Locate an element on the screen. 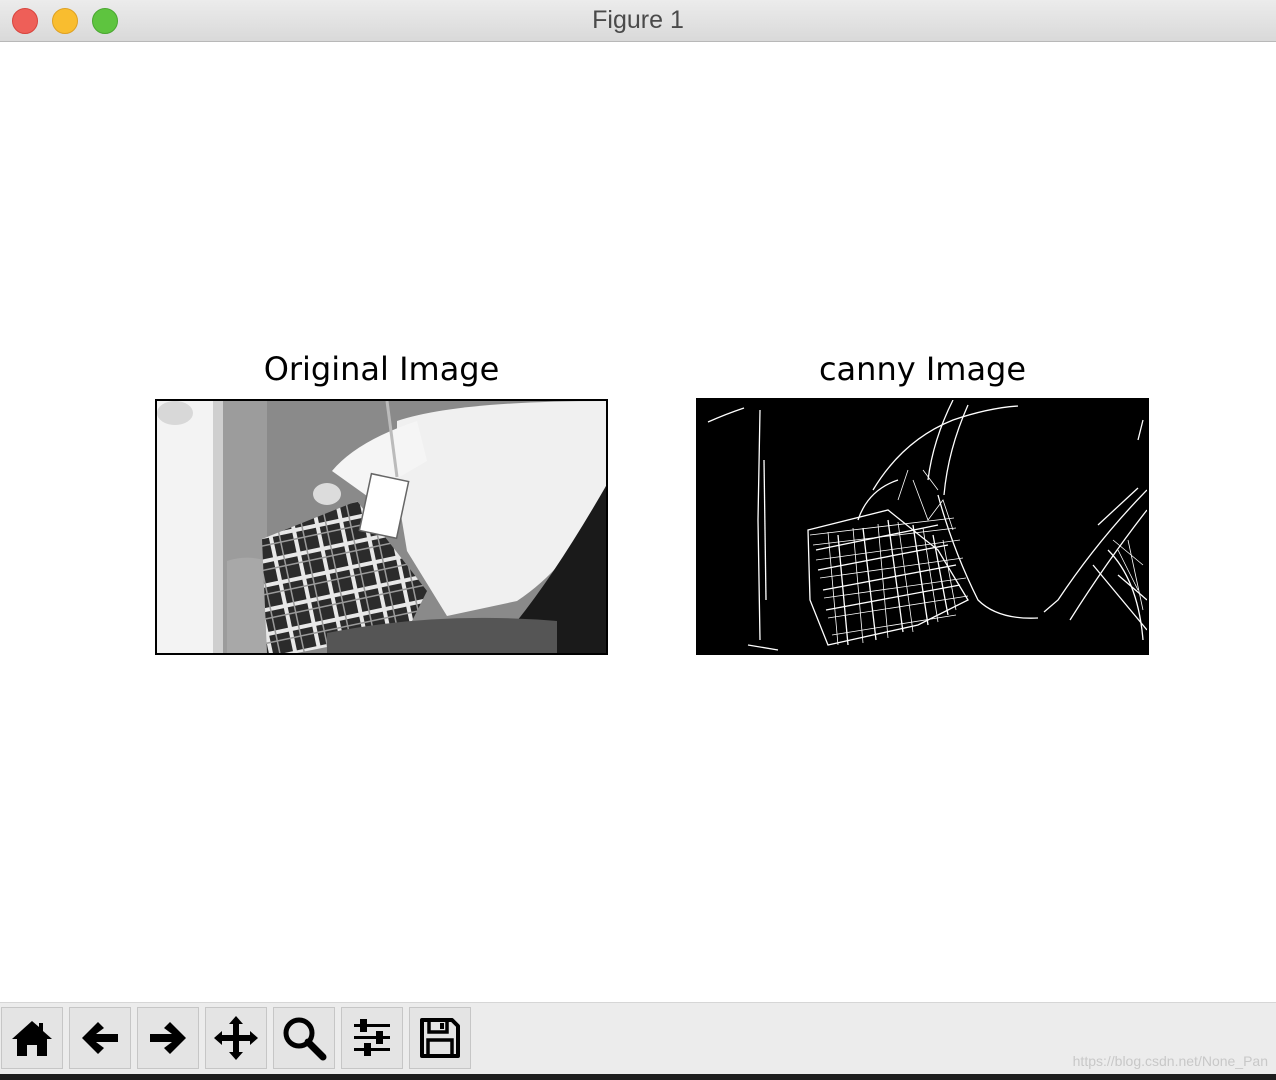  axes-original-image is located at coordinates (381, 527).